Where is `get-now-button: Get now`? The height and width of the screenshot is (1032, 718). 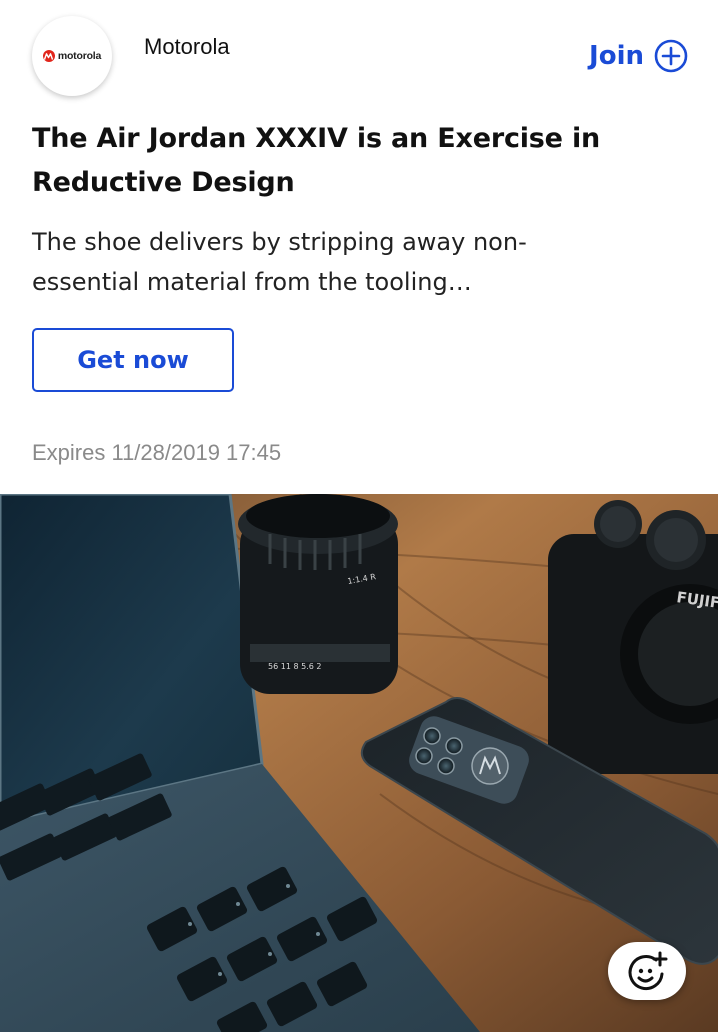 get-now-button: Get now is located at coordinates (133, 360).